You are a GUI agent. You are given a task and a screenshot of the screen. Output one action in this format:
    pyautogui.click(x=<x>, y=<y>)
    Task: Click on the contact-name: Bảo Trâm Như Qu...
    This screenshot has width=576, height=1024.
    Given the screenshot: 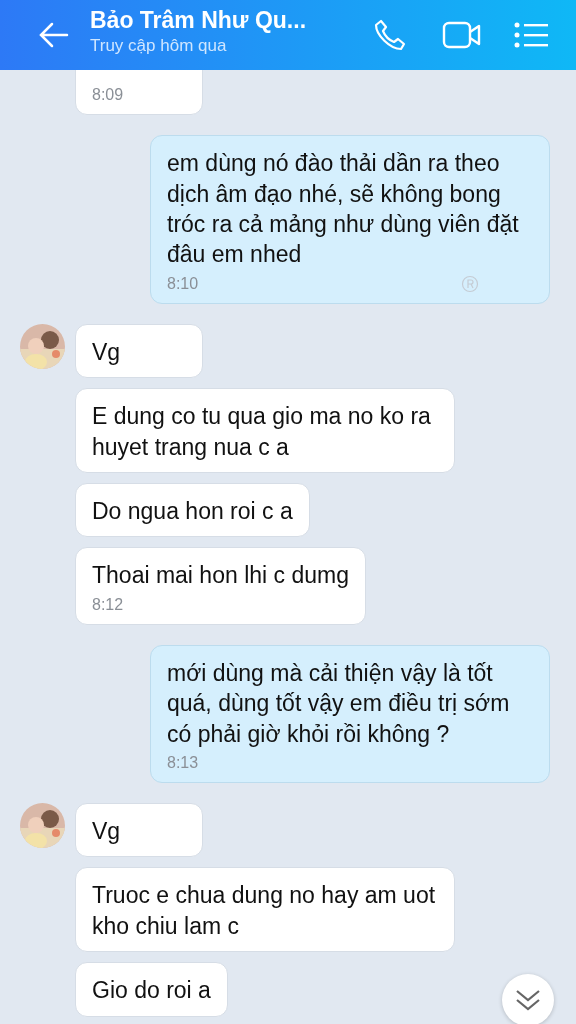 What is the action you would take?
    pyautogui.click(x=199, y=20)
    